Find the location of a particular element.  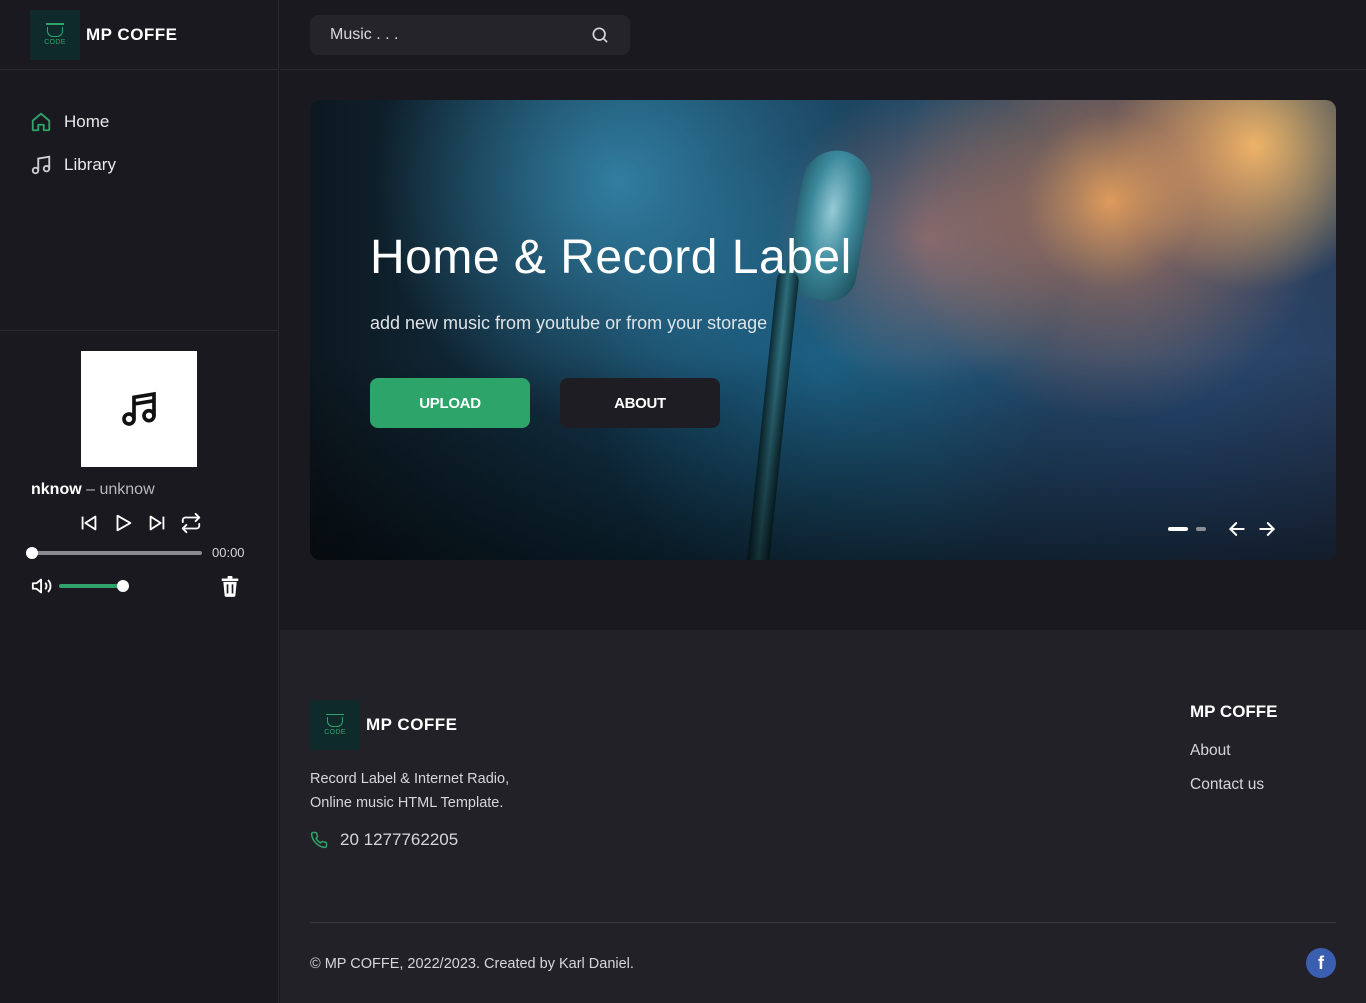

mini-player: nknow – unknow 00:00 is located at coordinates (139, 464).